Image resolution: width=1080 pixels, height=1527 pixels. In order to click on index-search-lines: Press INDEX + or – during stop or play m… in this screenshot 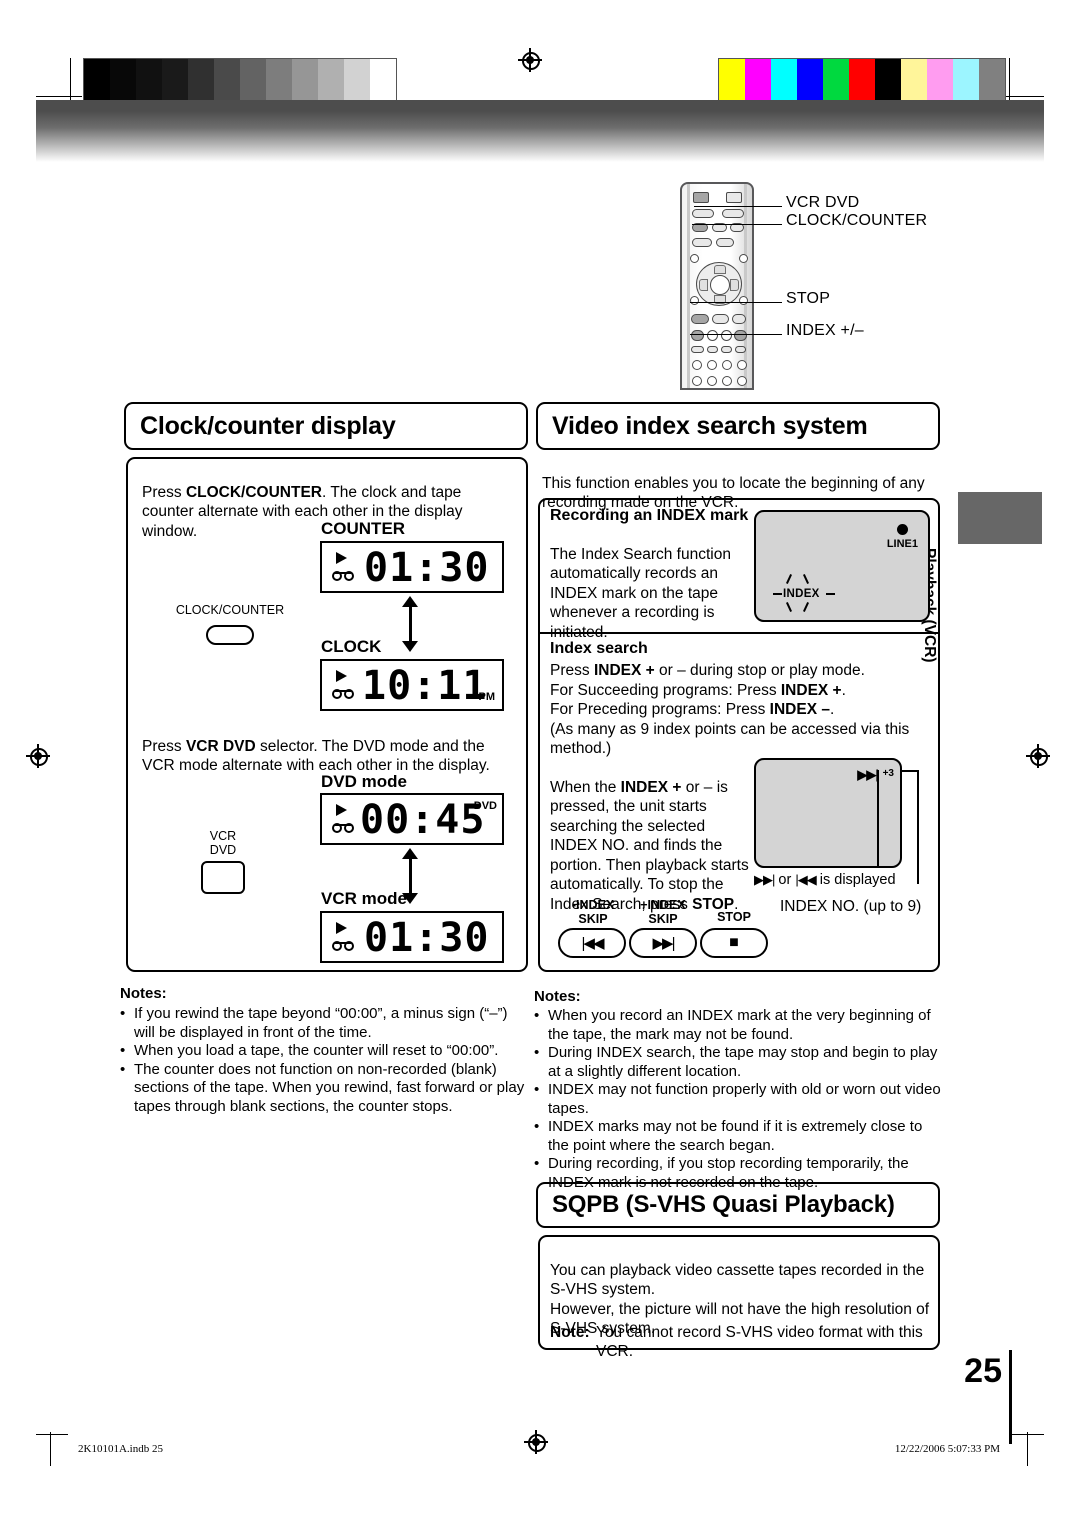, I will do `click(742, 710)`.